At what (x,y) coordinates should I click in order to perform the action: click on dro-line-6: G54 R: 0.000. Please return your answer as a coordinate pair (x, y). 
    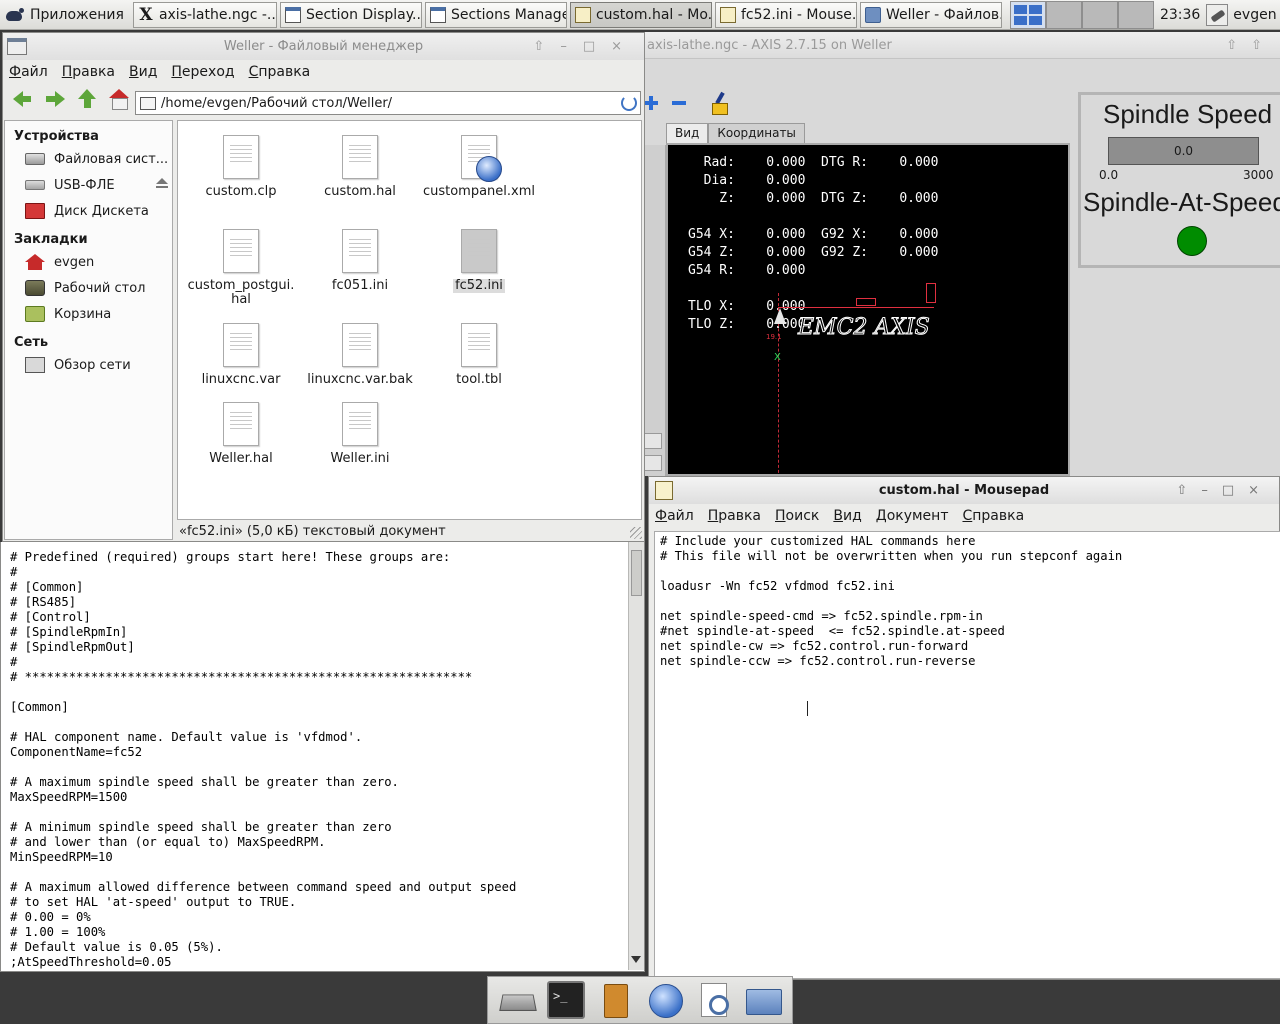
    Looking at the image, I should click on (747, 270).